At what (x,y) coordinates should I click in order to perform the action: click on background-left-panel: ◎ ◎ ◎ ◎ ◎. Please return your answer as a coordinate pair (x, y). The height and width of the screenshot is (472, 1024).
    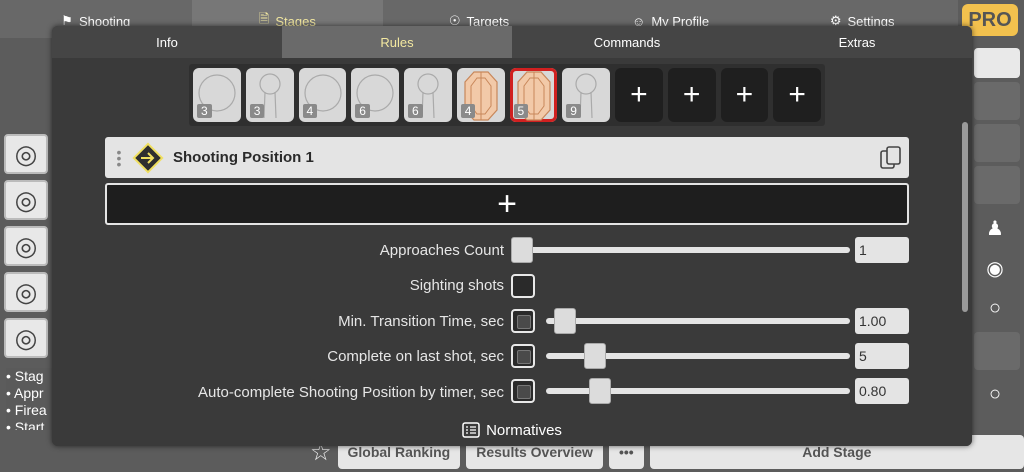
    Looking at the image, I should click on (29, 249).